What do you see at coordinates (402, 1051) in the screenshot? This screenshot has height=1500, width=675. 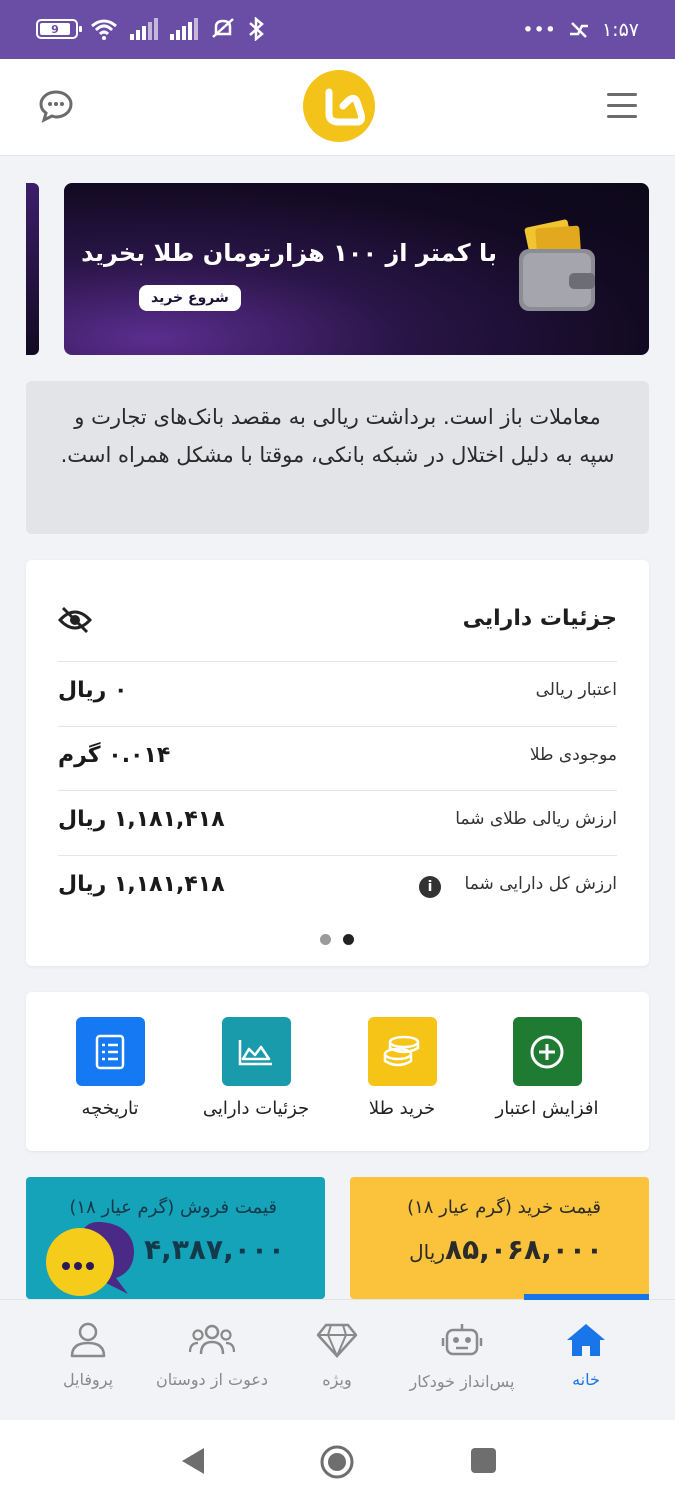 I see `coins-icon` at bounding box center [402, 1051].